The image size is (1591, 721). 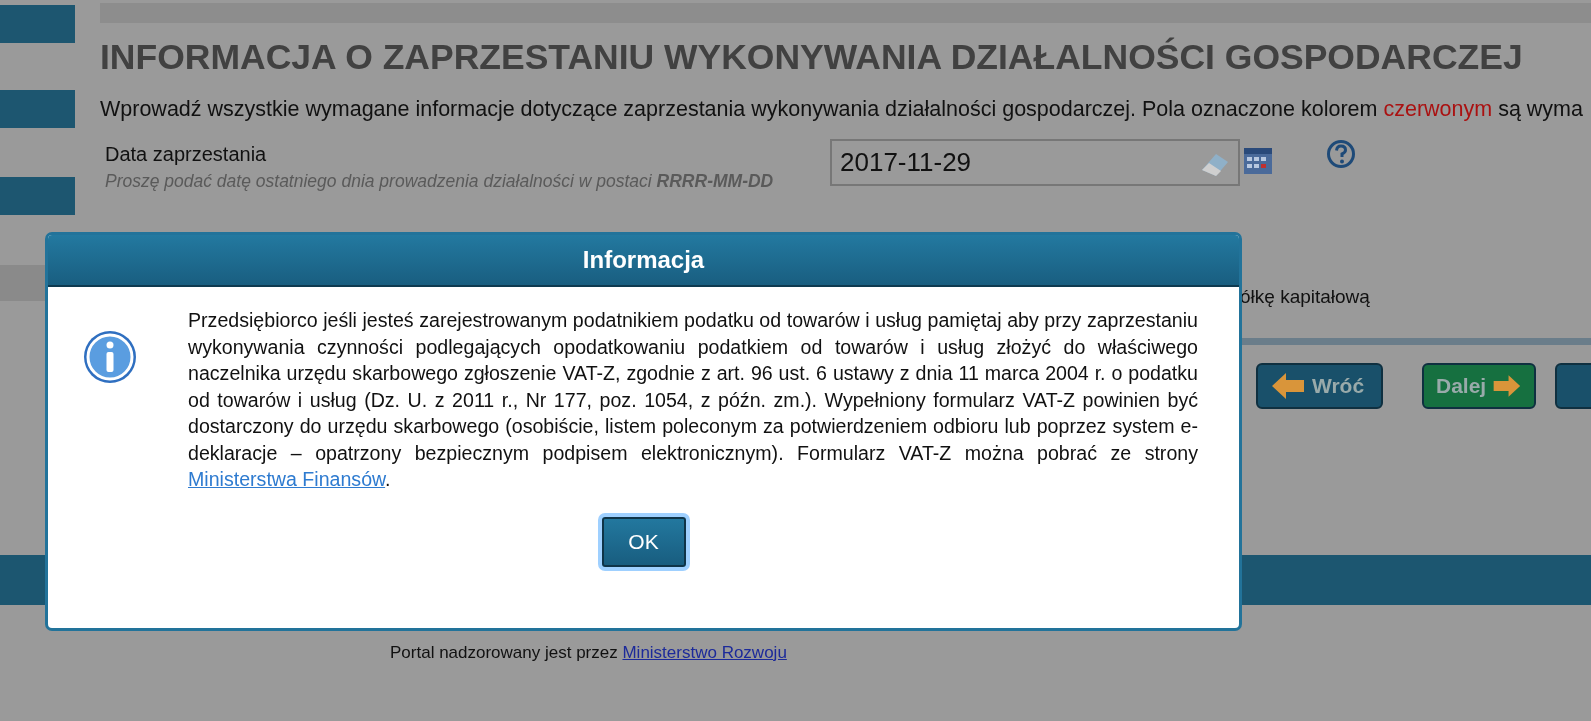 I want to click on next-button: Dalej, so click(x=1479, y=386).